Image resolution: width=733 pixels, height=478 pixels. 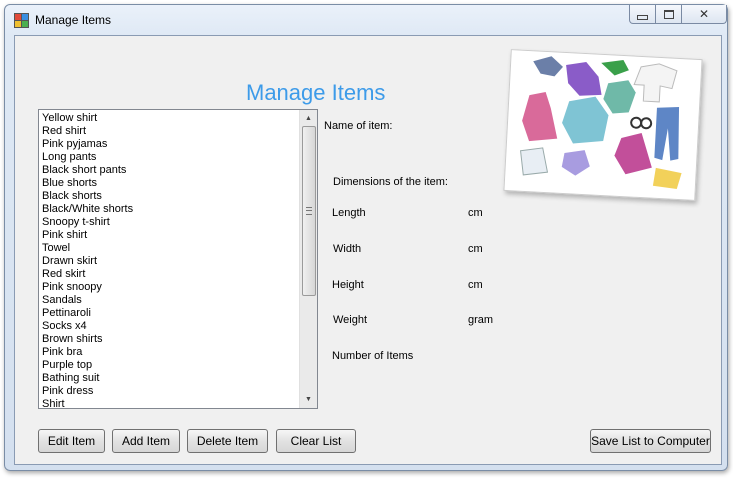 I want to click on minimize-button, so click(x=642, y=14).